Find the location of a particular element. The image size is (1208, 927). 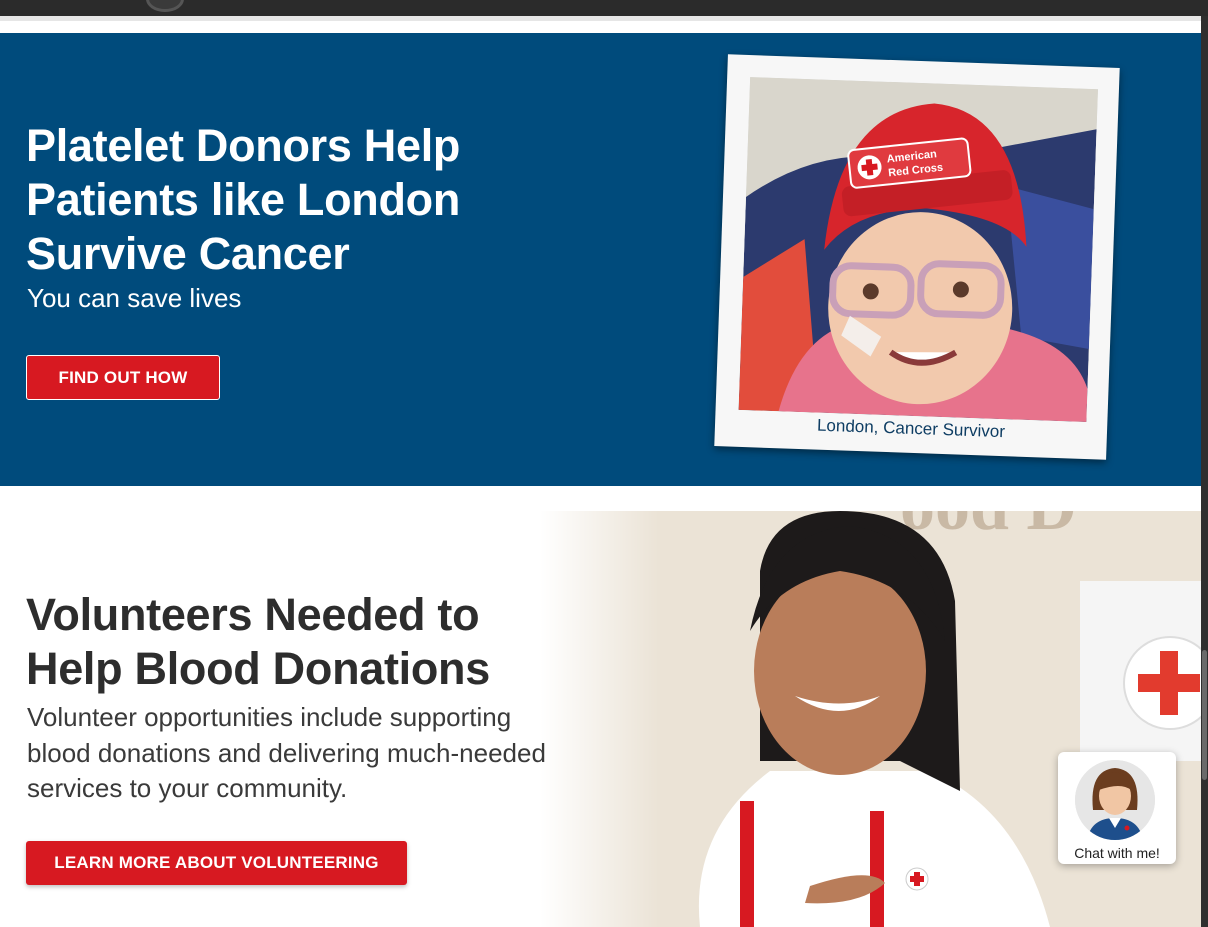

london-illustration: American Red Cross is located at coordinates (918, 250).